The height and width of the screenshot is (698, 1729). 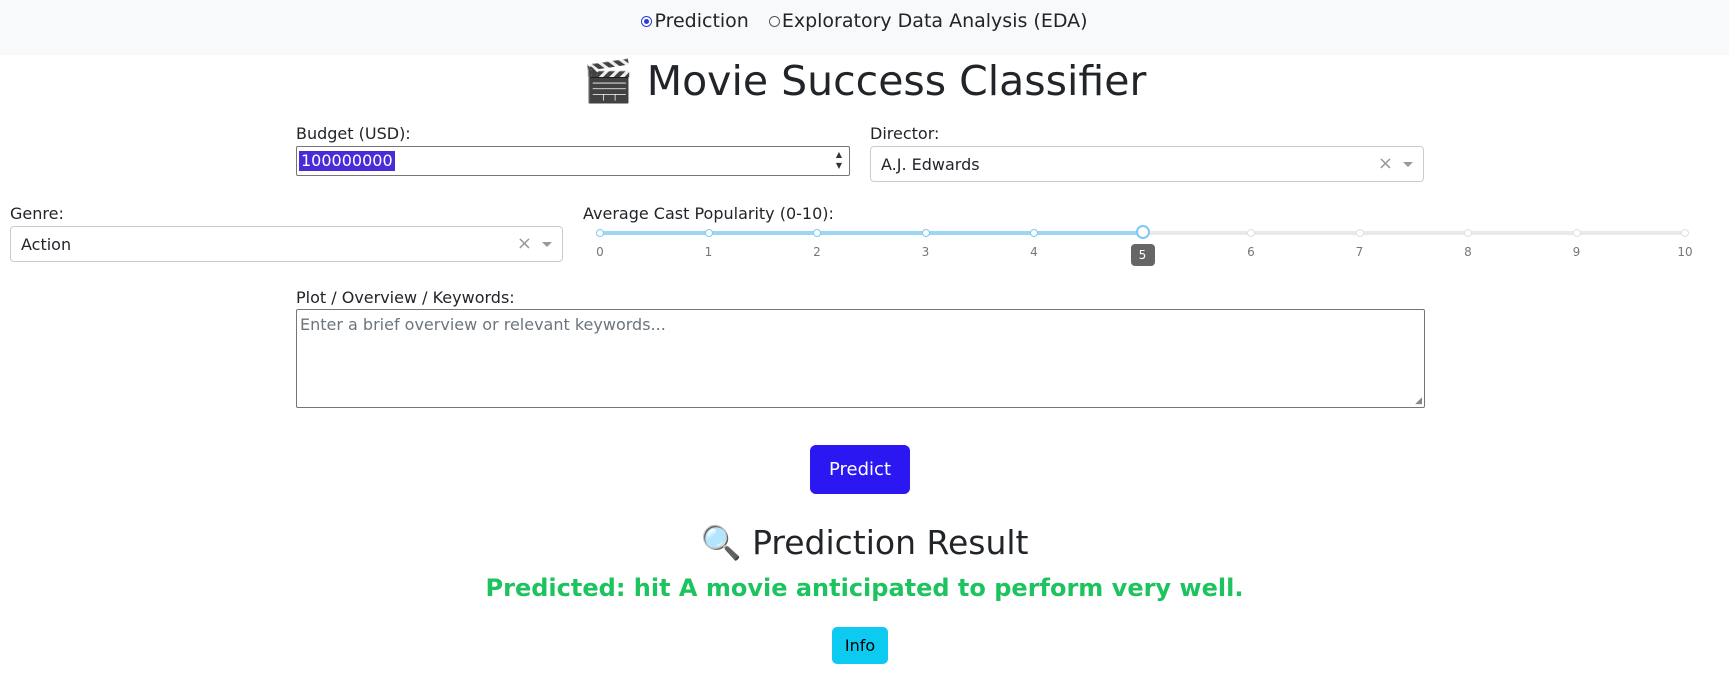 I want to click on director-selected-value: A.J. Edwards, so click(x=930, y=164).